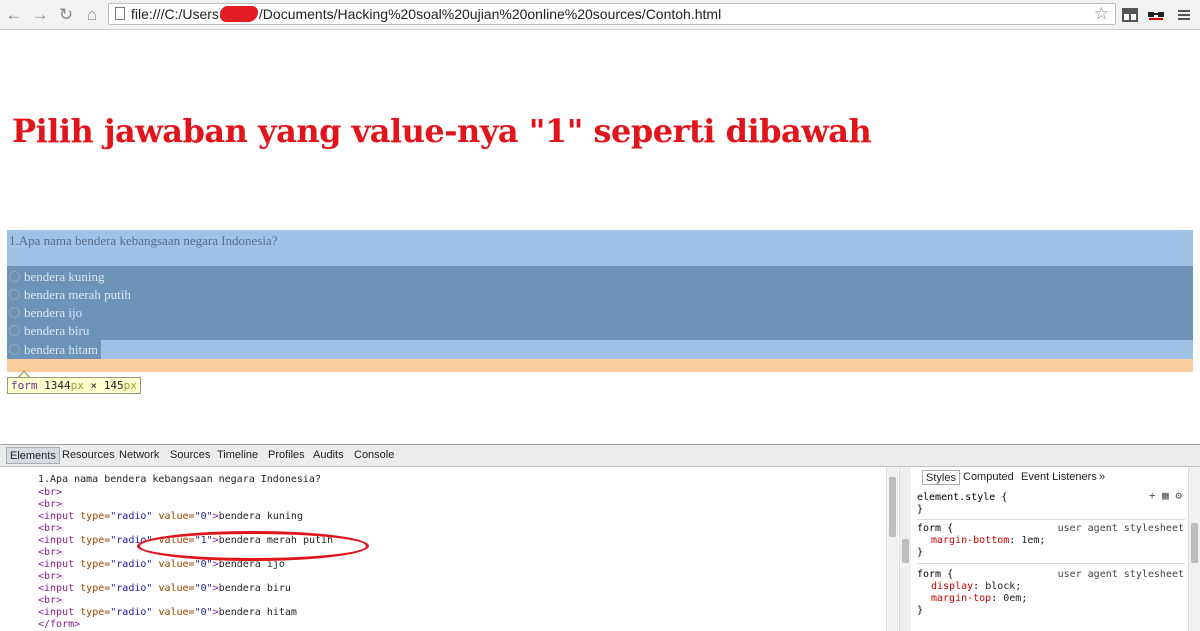  I want to click on tab-console: Console, so click(374, 455).